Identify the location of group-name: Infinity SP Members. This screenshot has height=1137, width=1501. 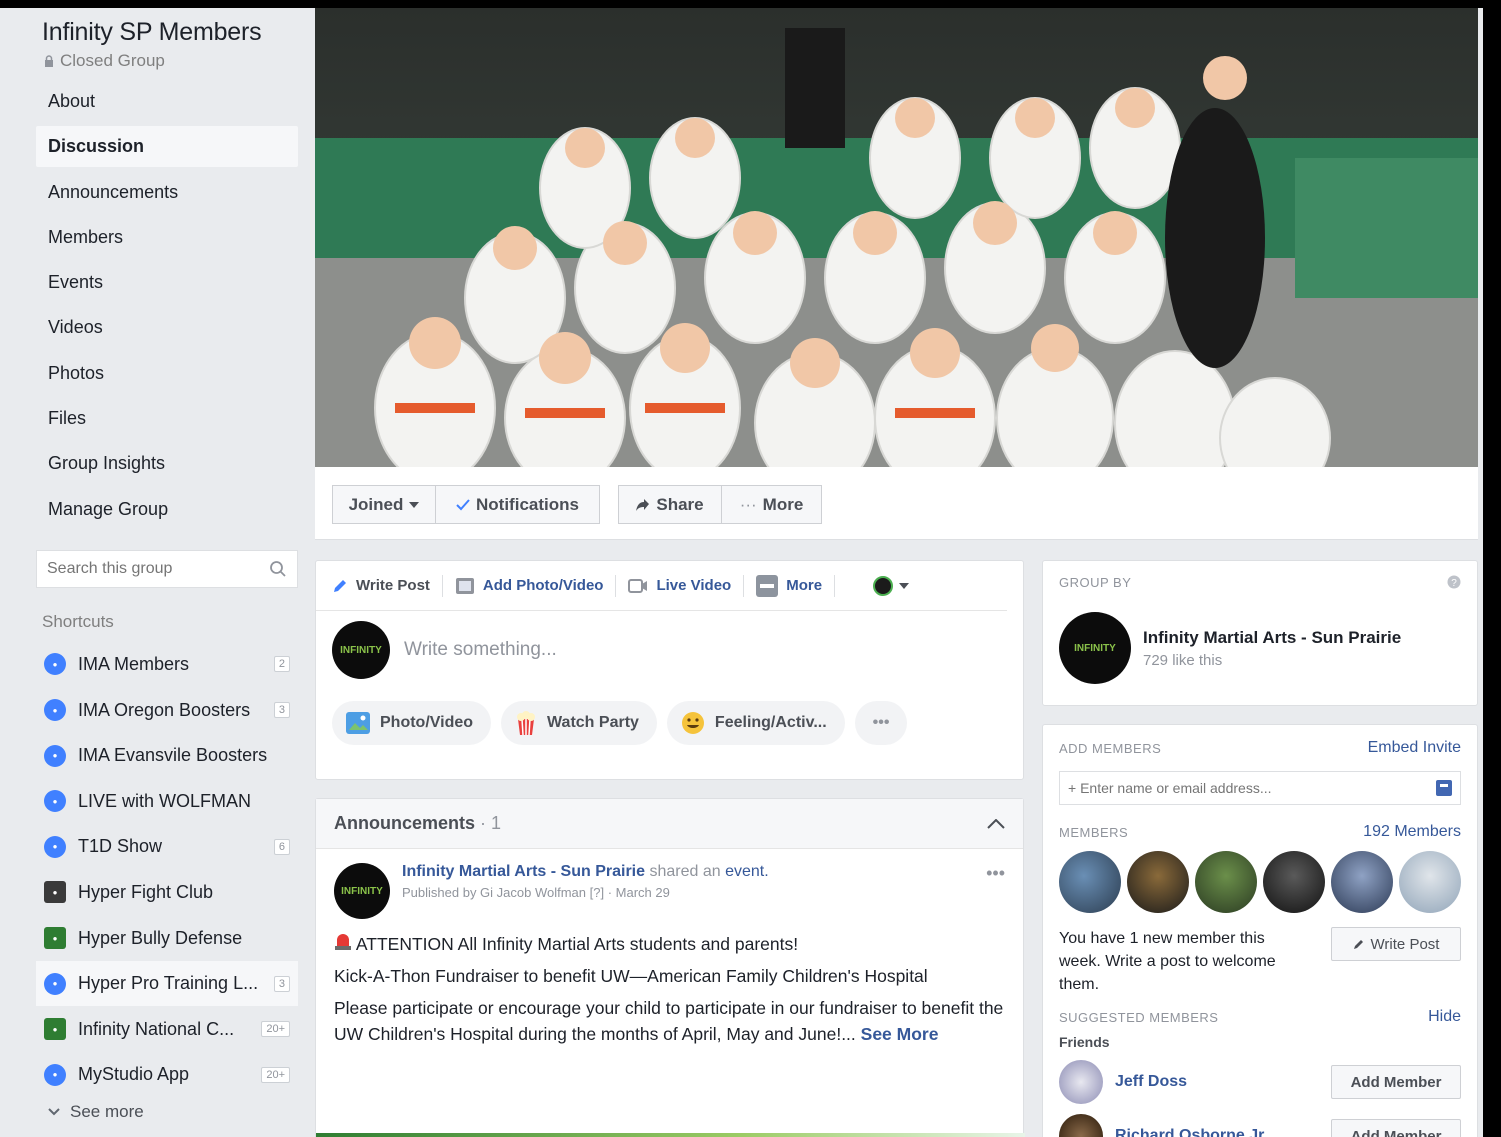
(170, 32).